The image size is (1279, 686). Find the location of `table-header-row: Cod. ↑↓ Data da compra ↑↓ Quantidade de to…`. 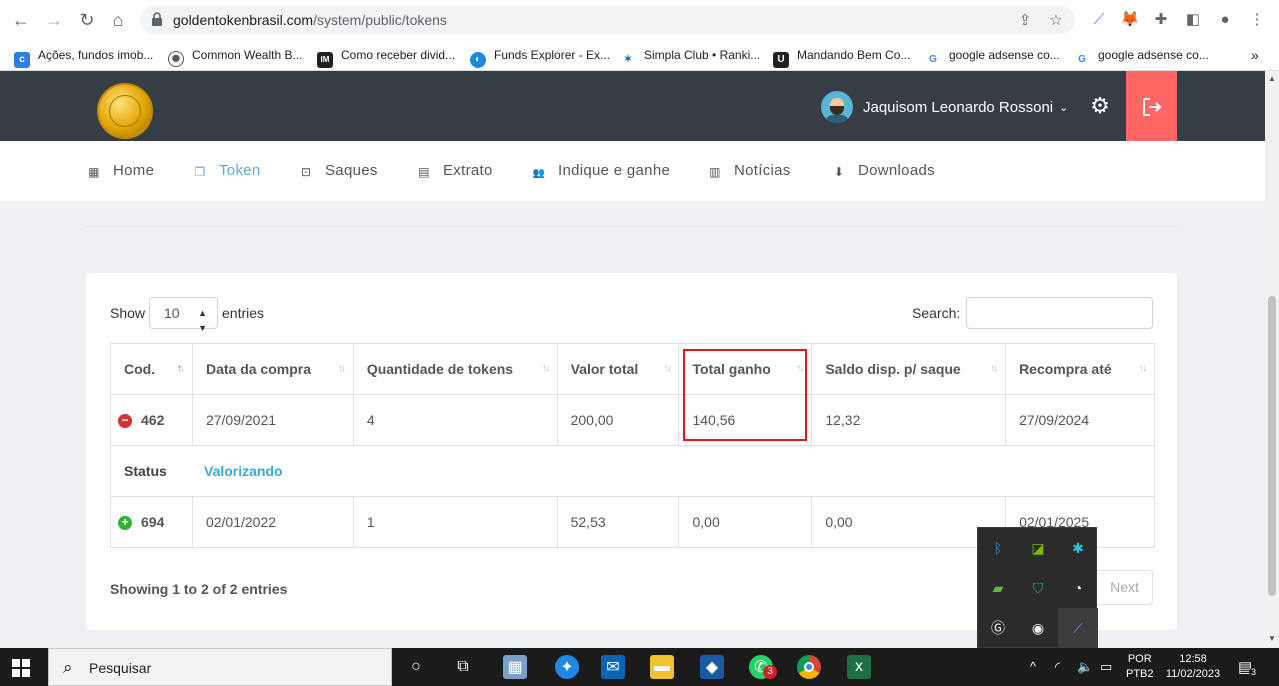

table-header-row: Cod. ↑↓ Data da compra ↑↓ Quantidade de to… is located at coordinates (632, 369).